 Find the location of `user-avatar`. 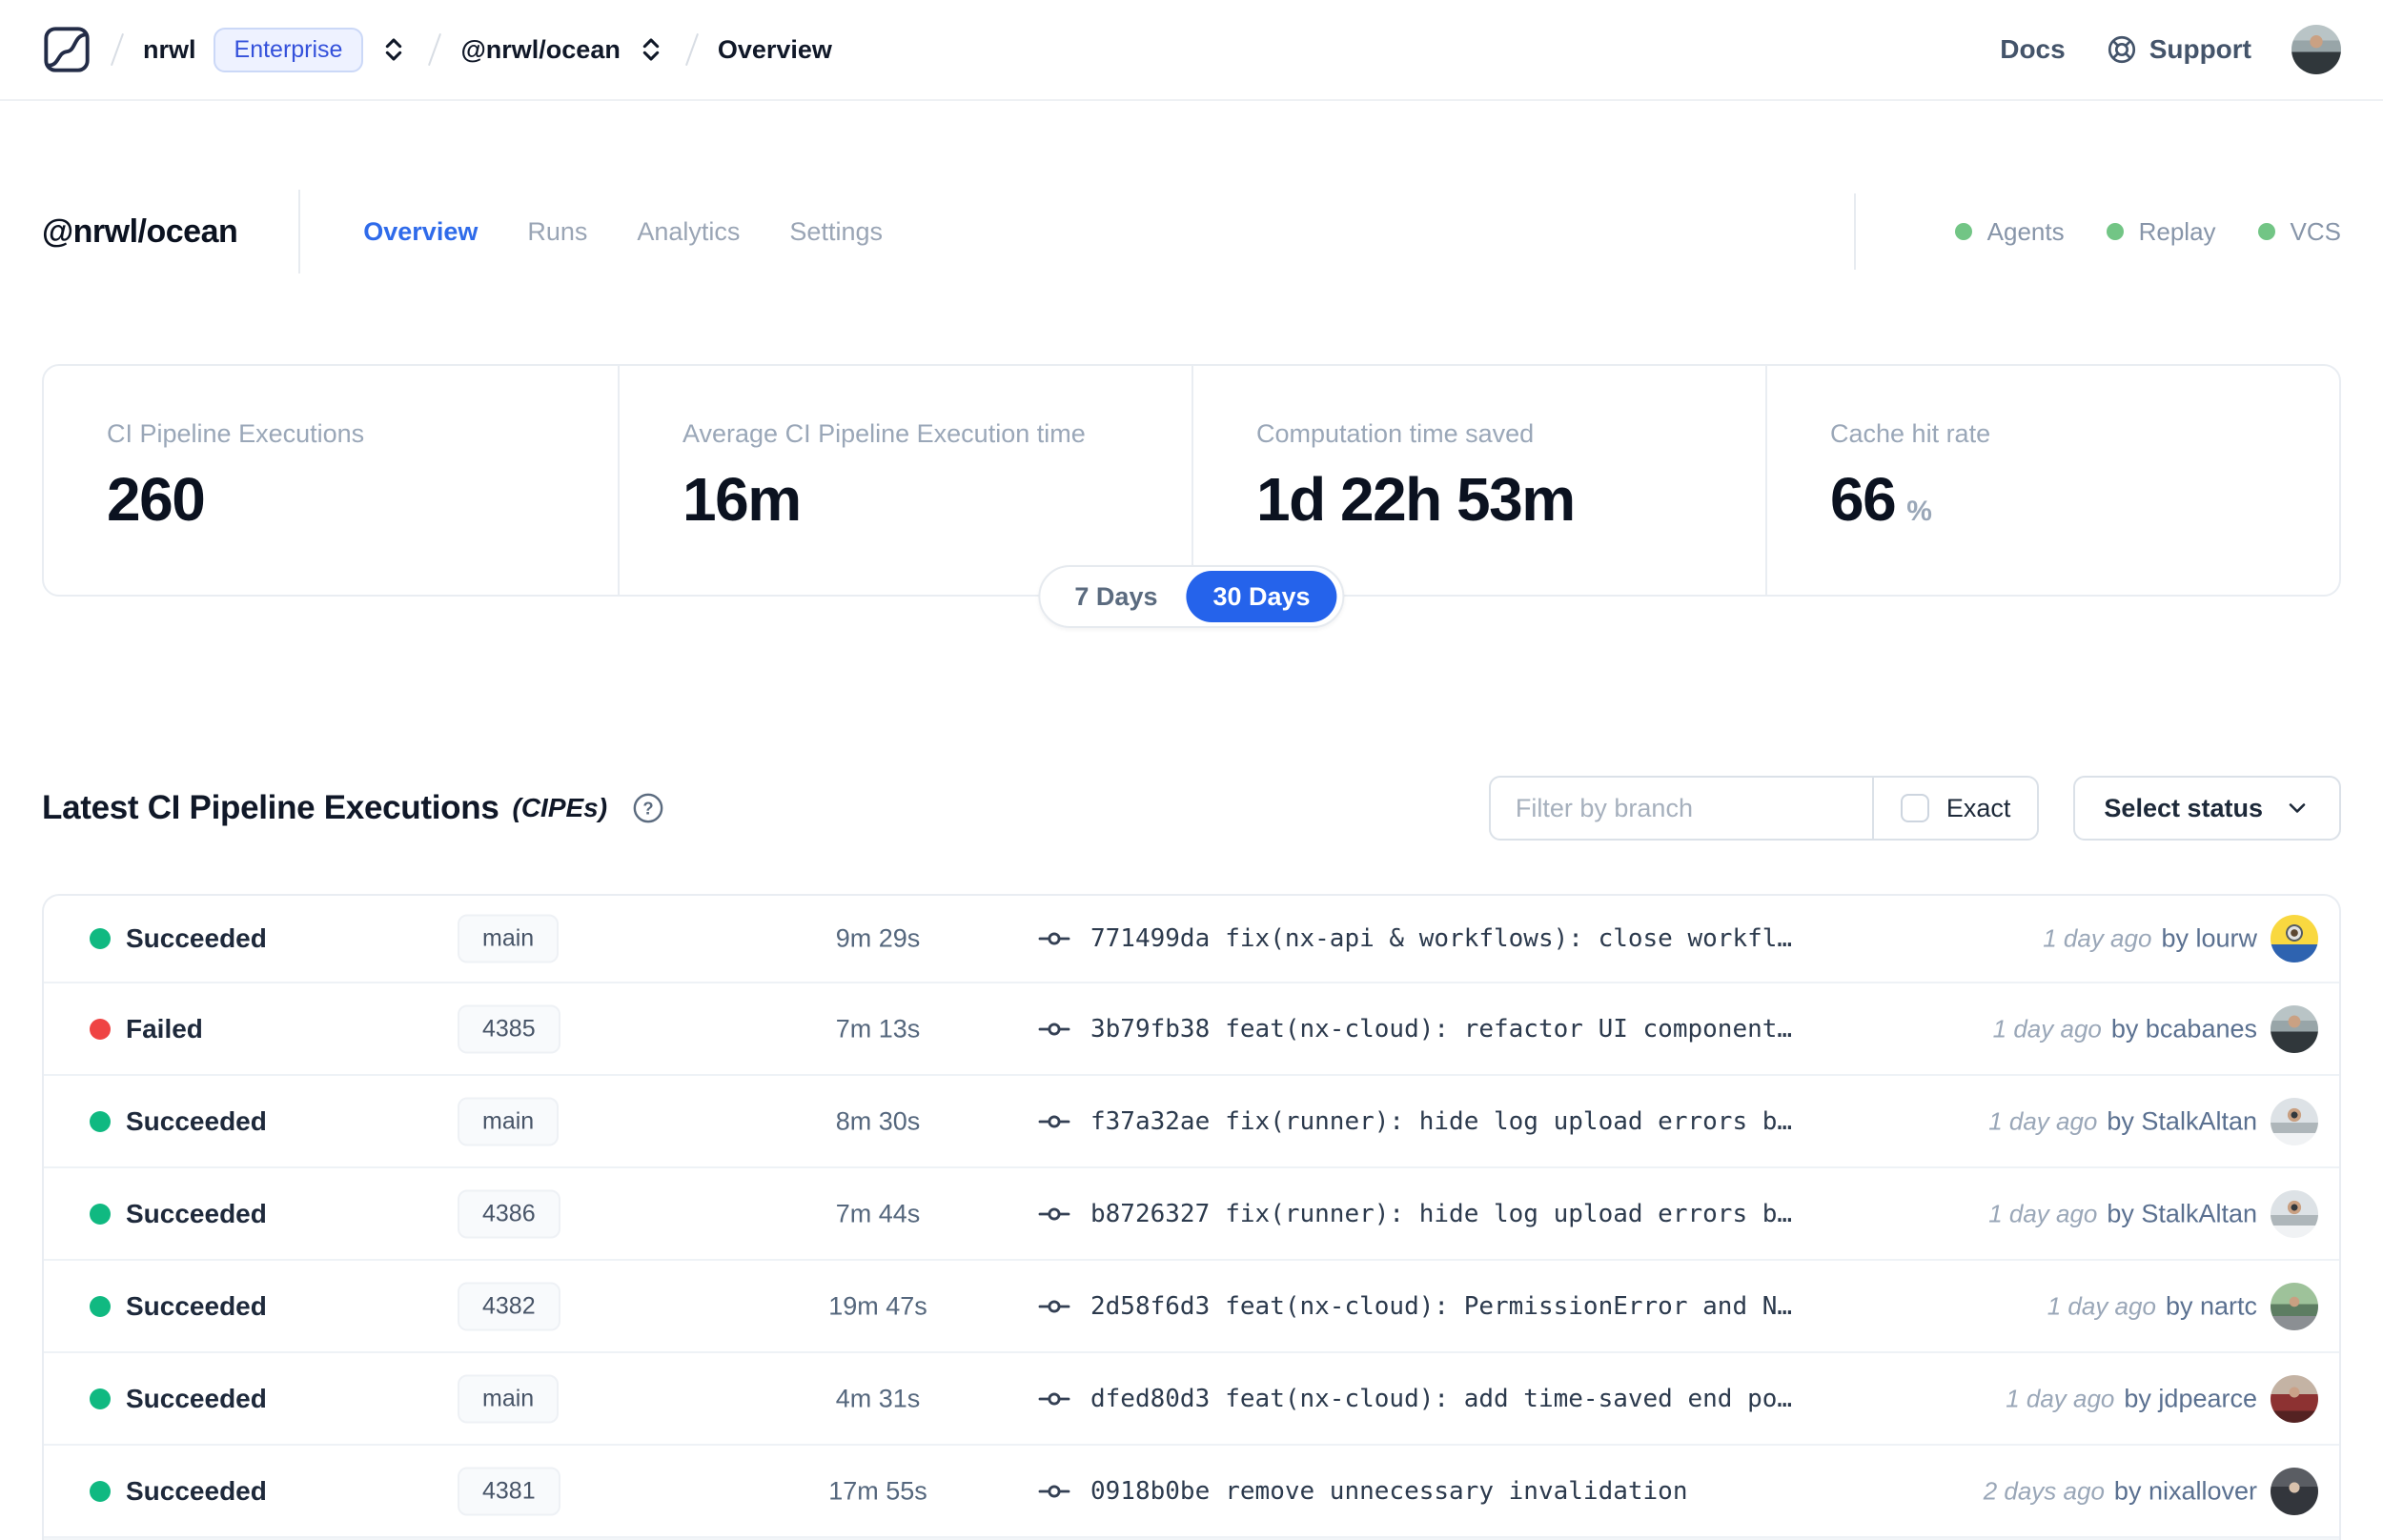

user-avatar is located at coordinates (2316, 49).